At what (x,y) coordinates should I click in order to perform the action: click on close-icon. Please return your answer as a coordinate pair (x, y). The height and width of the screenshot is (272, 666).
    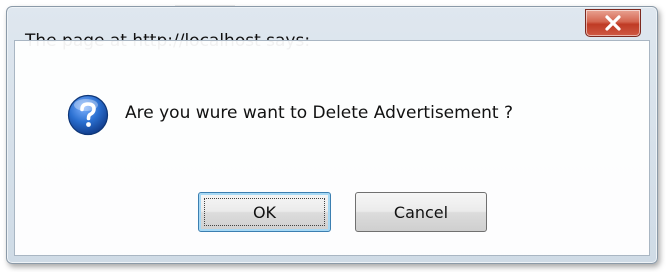
    Looking at the image, I should click on (613, 23).